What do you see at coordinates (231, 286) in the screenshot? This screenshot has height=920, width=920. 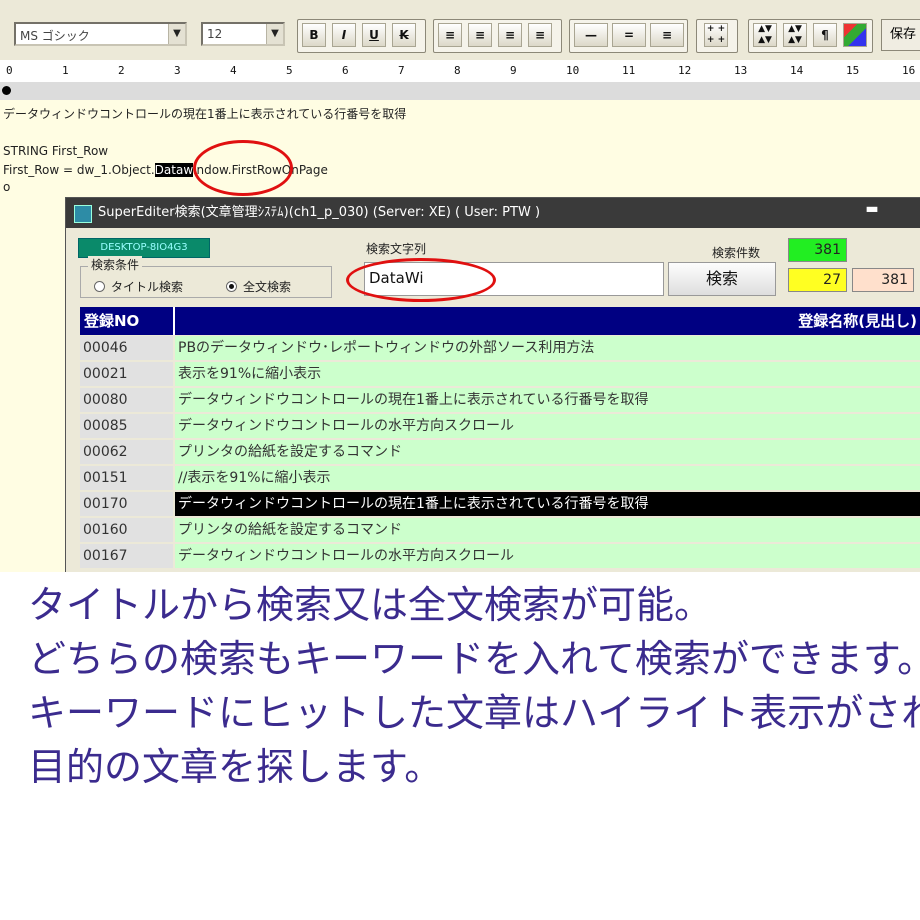 I see `radio-on-icon` at bounding box center [231, 286].